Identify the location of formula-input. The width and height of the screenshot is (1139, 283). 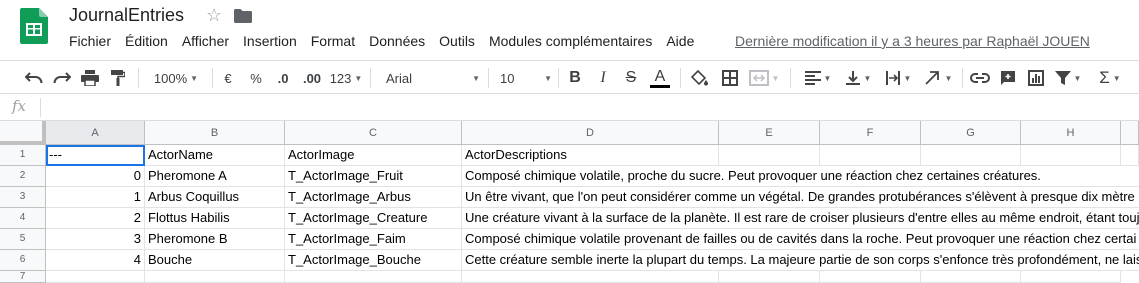
(588, 107).